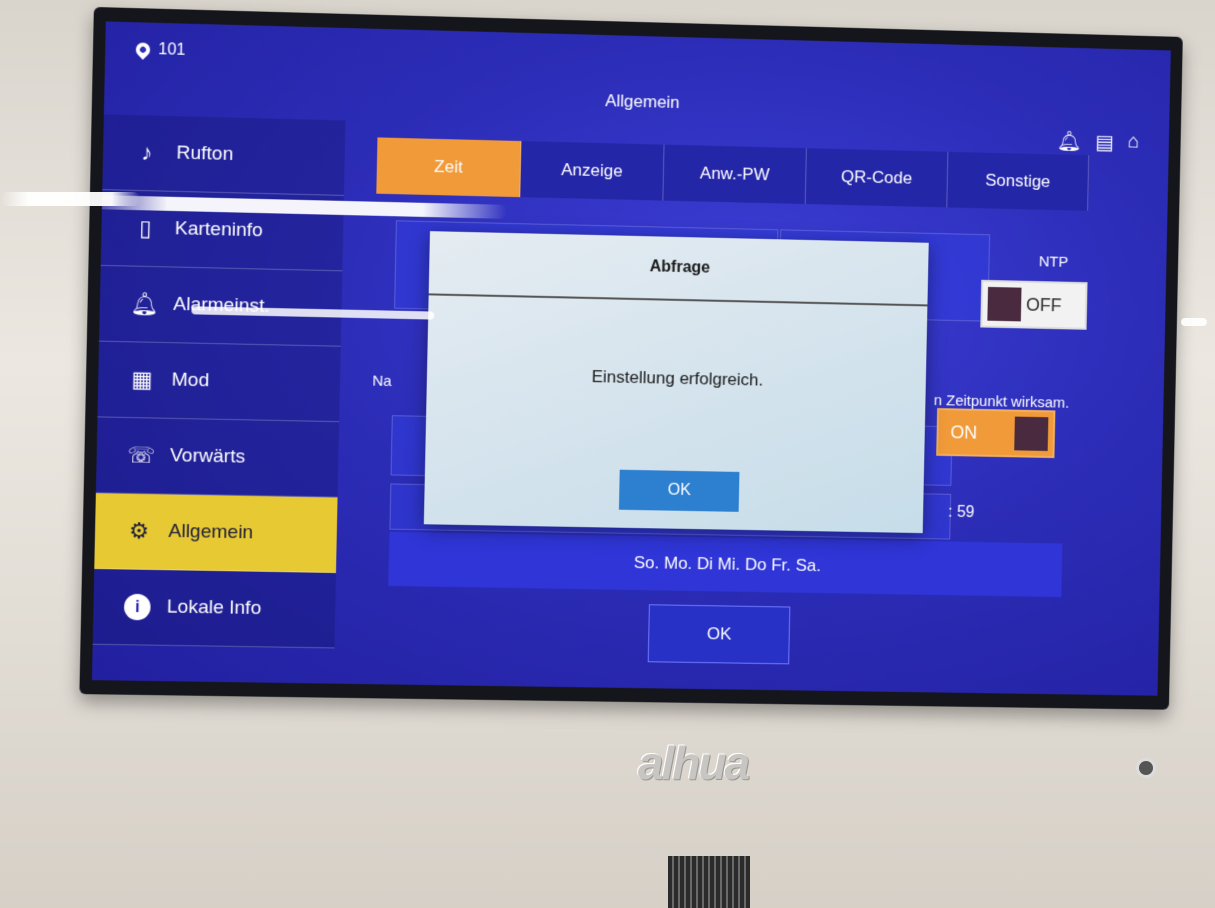 Image resolution: width=1215 pixels, height=908 pixels. What do you see at coordinates (207, 456) in the screenshot?
I see `sidebar-item-label: Vorwärts` at bounding box center [207, 456].